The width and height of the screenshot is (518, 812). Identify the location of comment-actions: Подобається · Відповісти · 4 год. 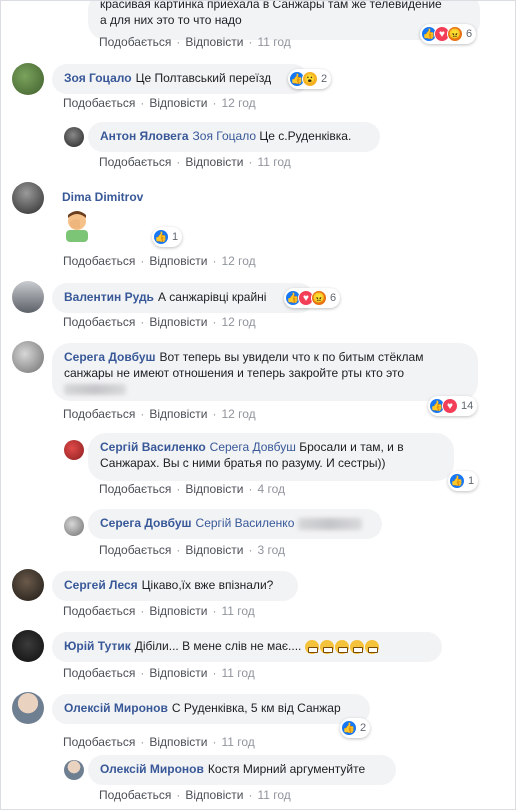
(192, 489).